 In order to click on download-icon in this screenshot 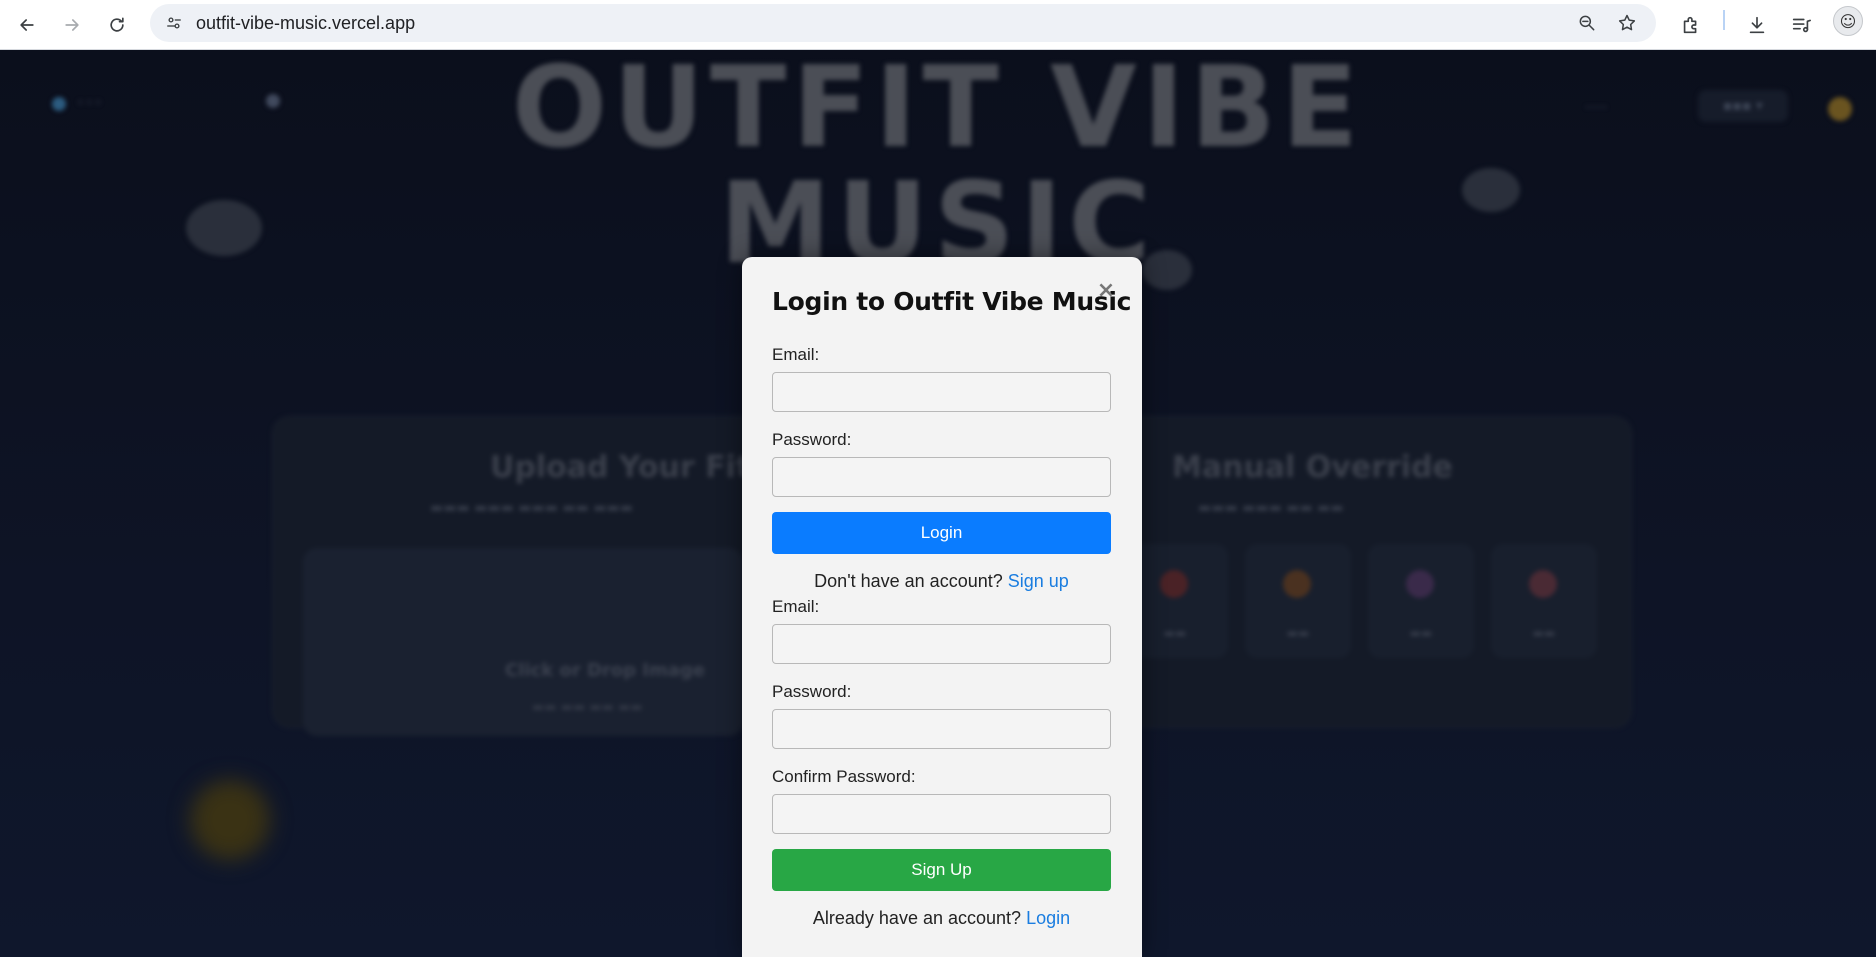, I will do `click(1757, 25)`.